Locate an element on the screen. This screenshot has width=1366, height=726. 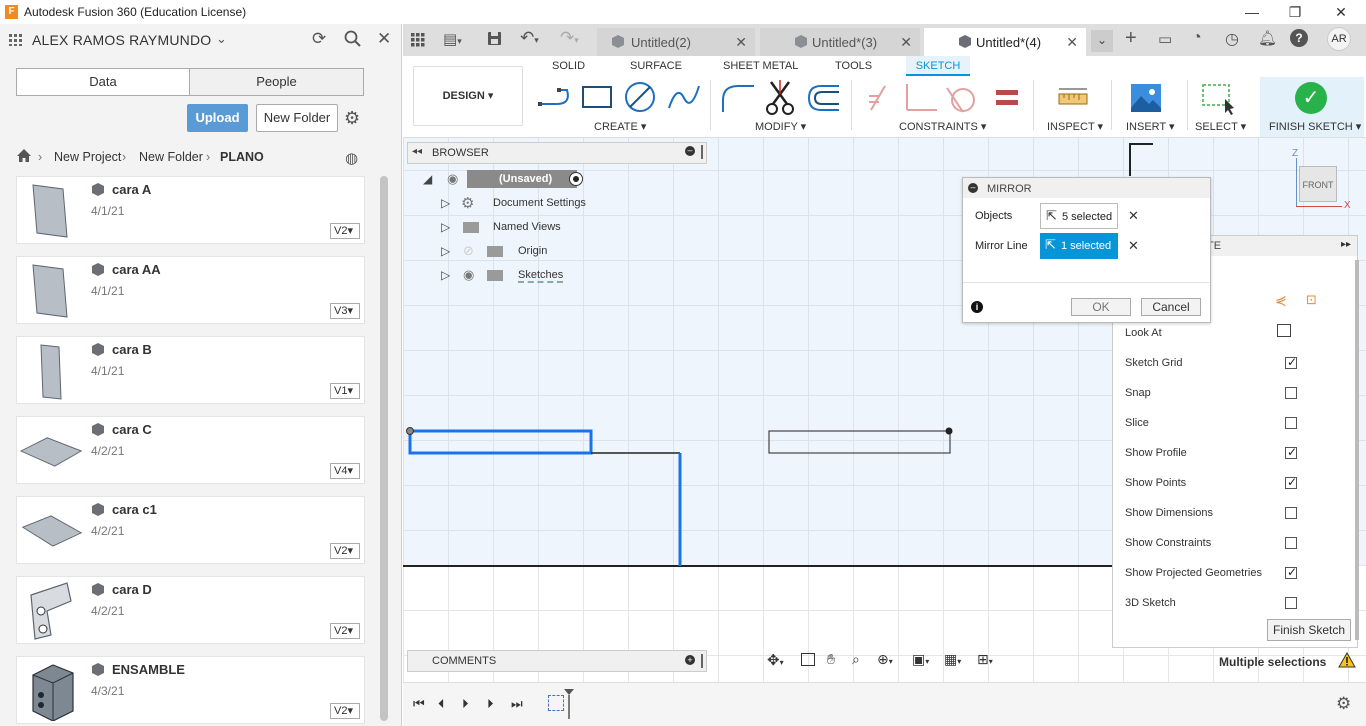
tab-untitled-2: Untitled(2) ✕ is located at coordinates (676, 42).